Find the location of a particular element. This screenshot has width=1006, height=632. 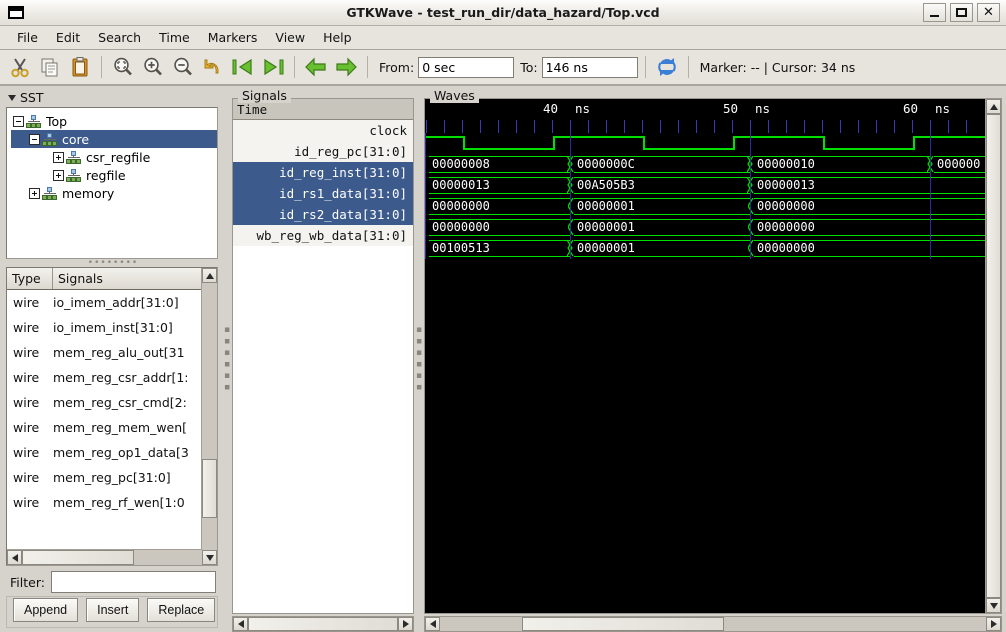

go-end-button is located at coordinates (273, 67).